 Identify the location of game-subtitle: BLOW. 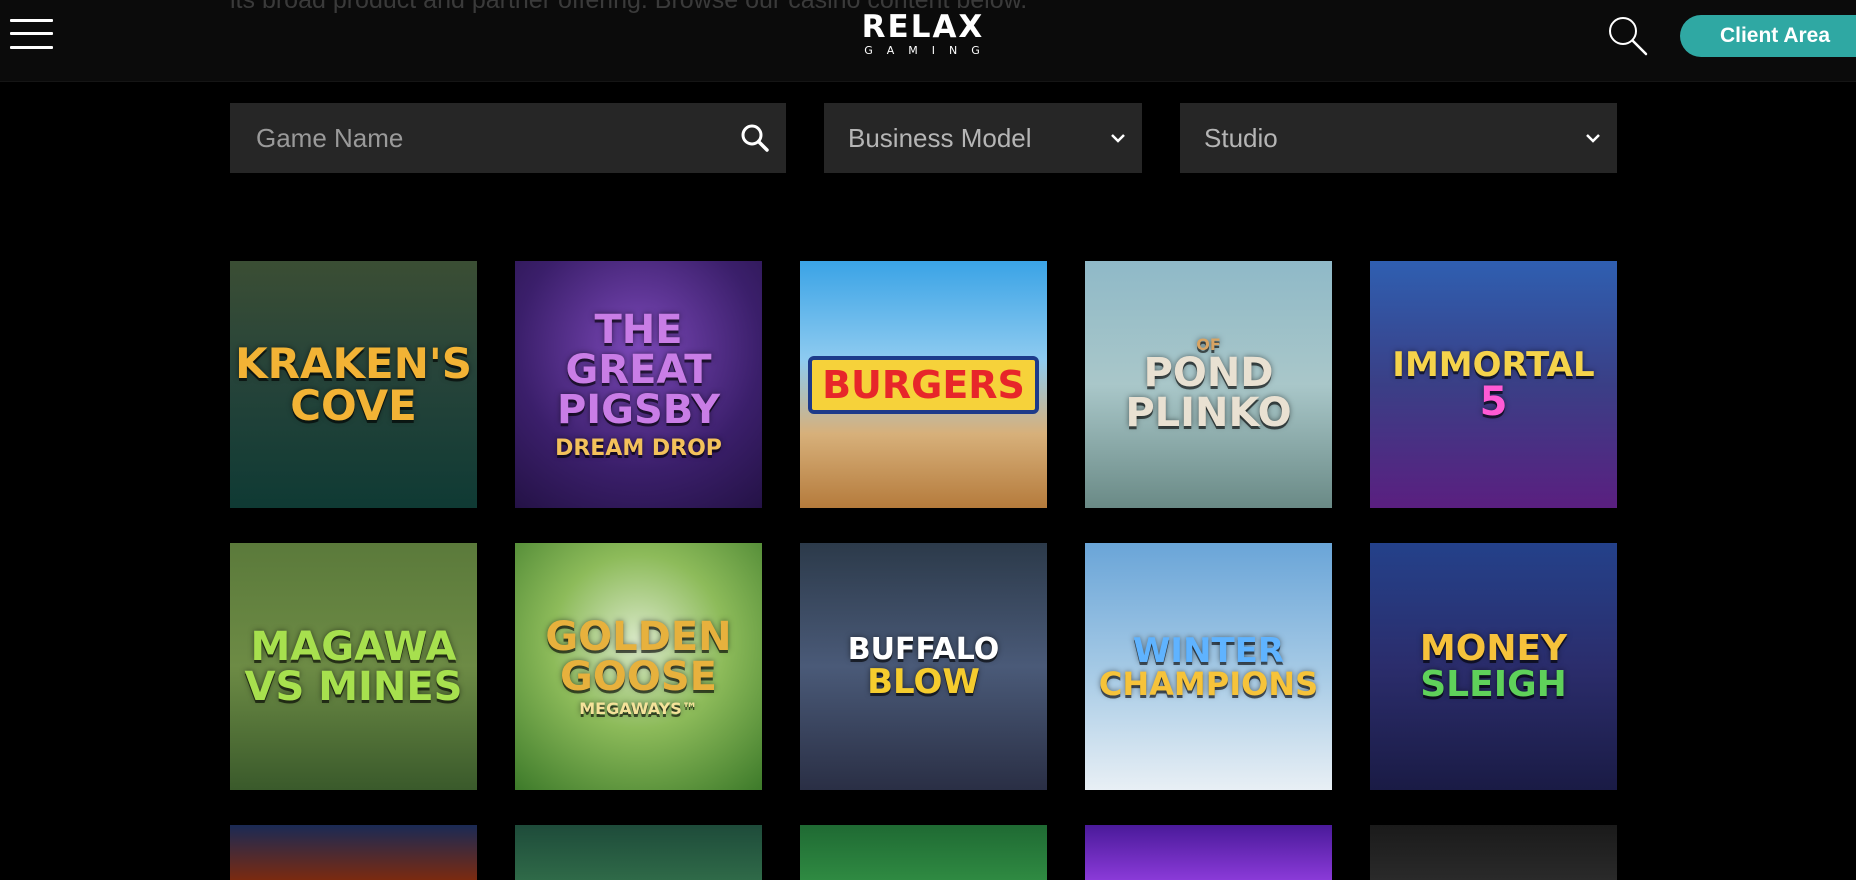
(923, 681).